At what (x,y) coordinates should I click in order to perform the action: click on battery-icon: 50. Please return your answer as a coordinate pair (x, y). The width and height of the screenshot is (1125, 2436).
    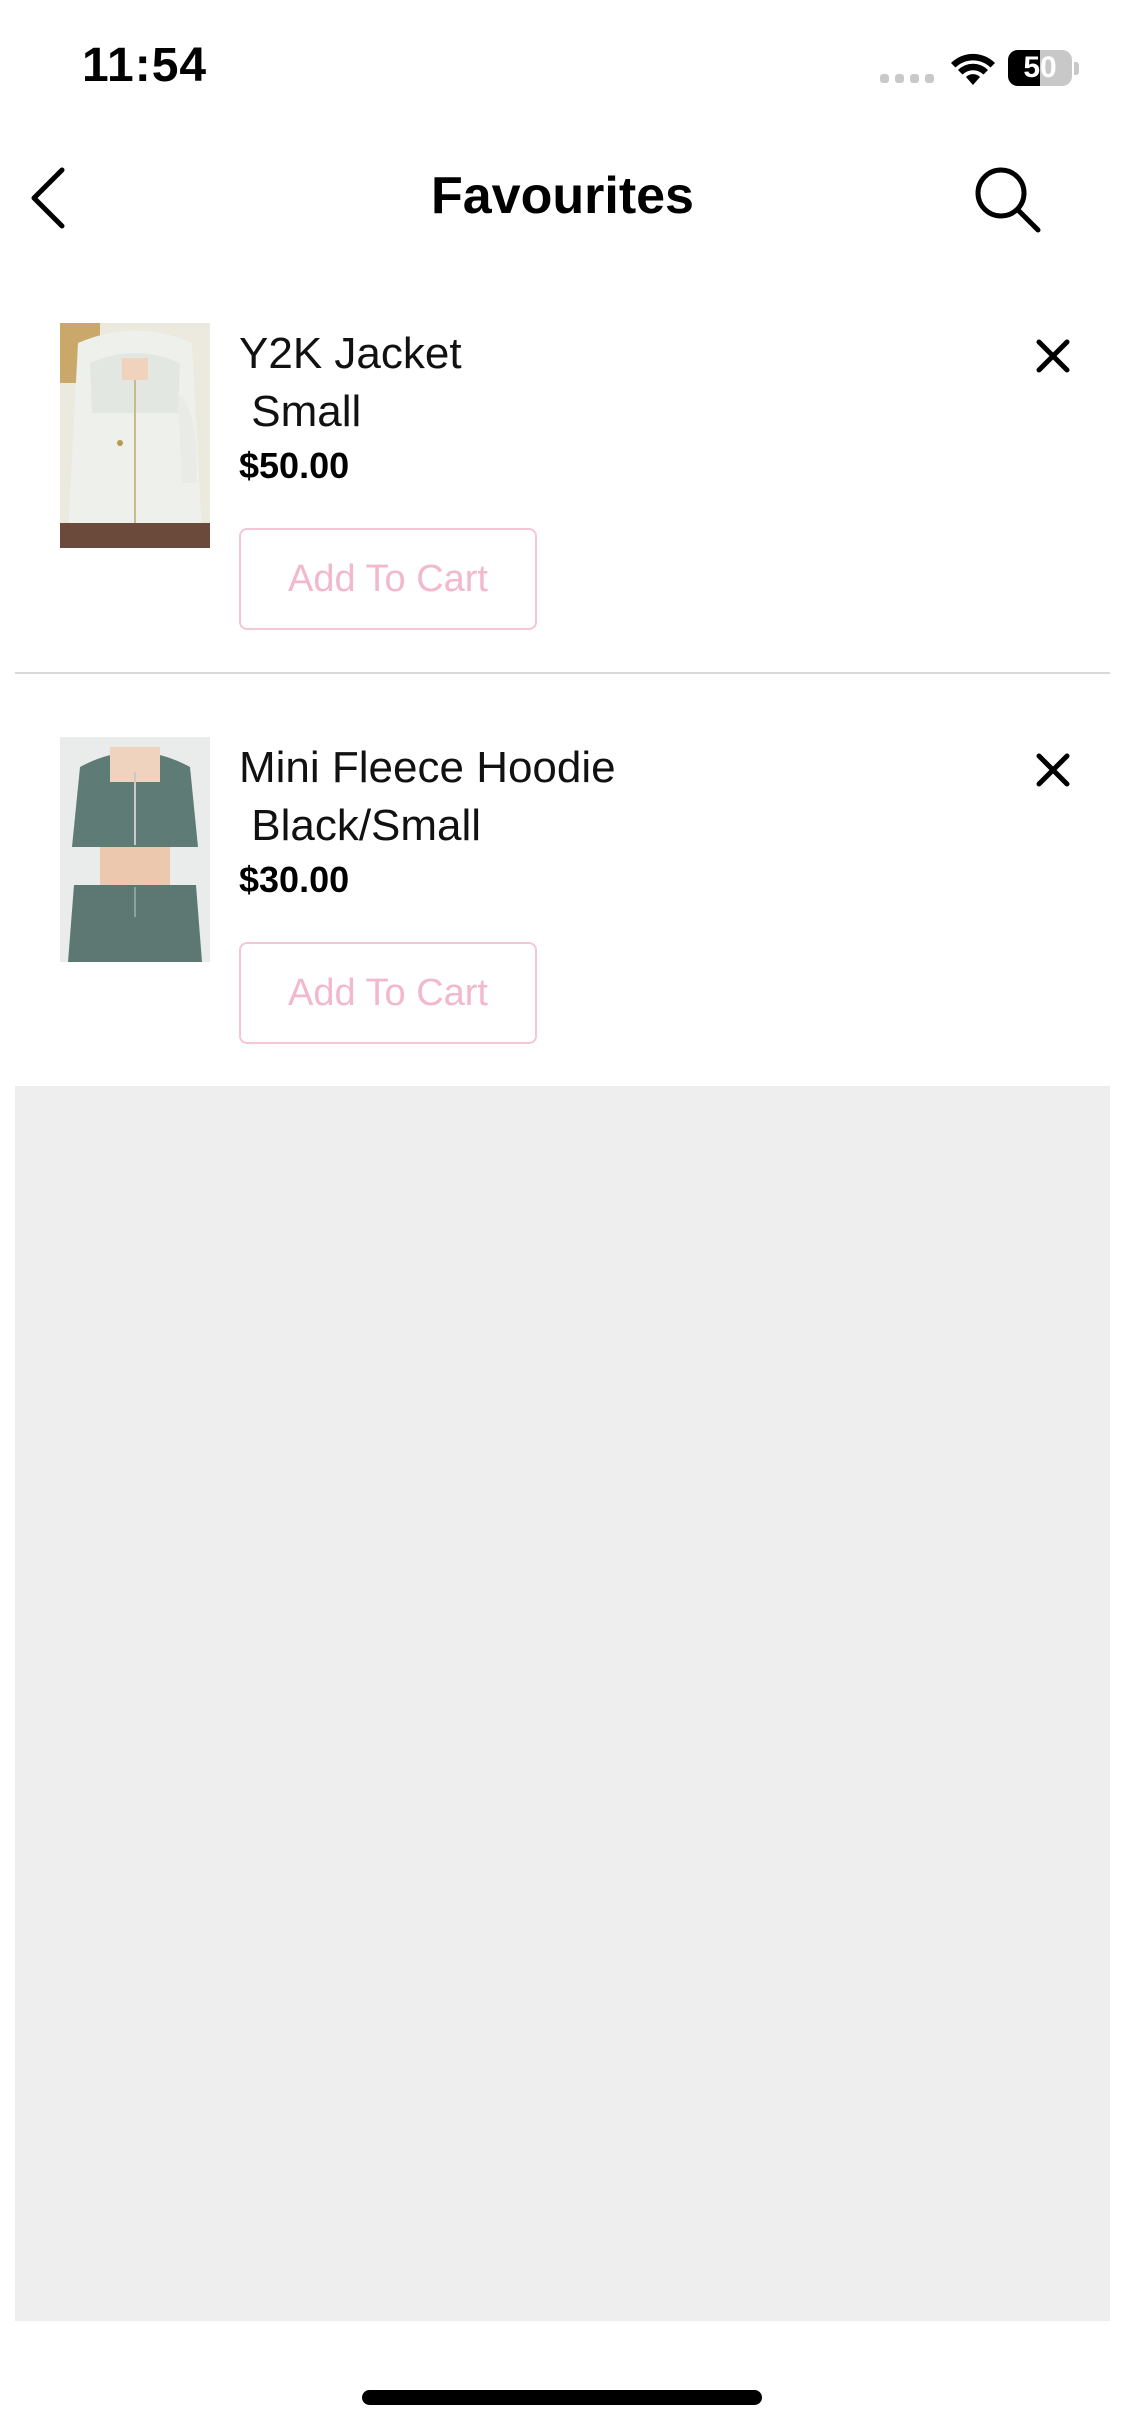
    Looking at the image, I should click on (1040, 68).